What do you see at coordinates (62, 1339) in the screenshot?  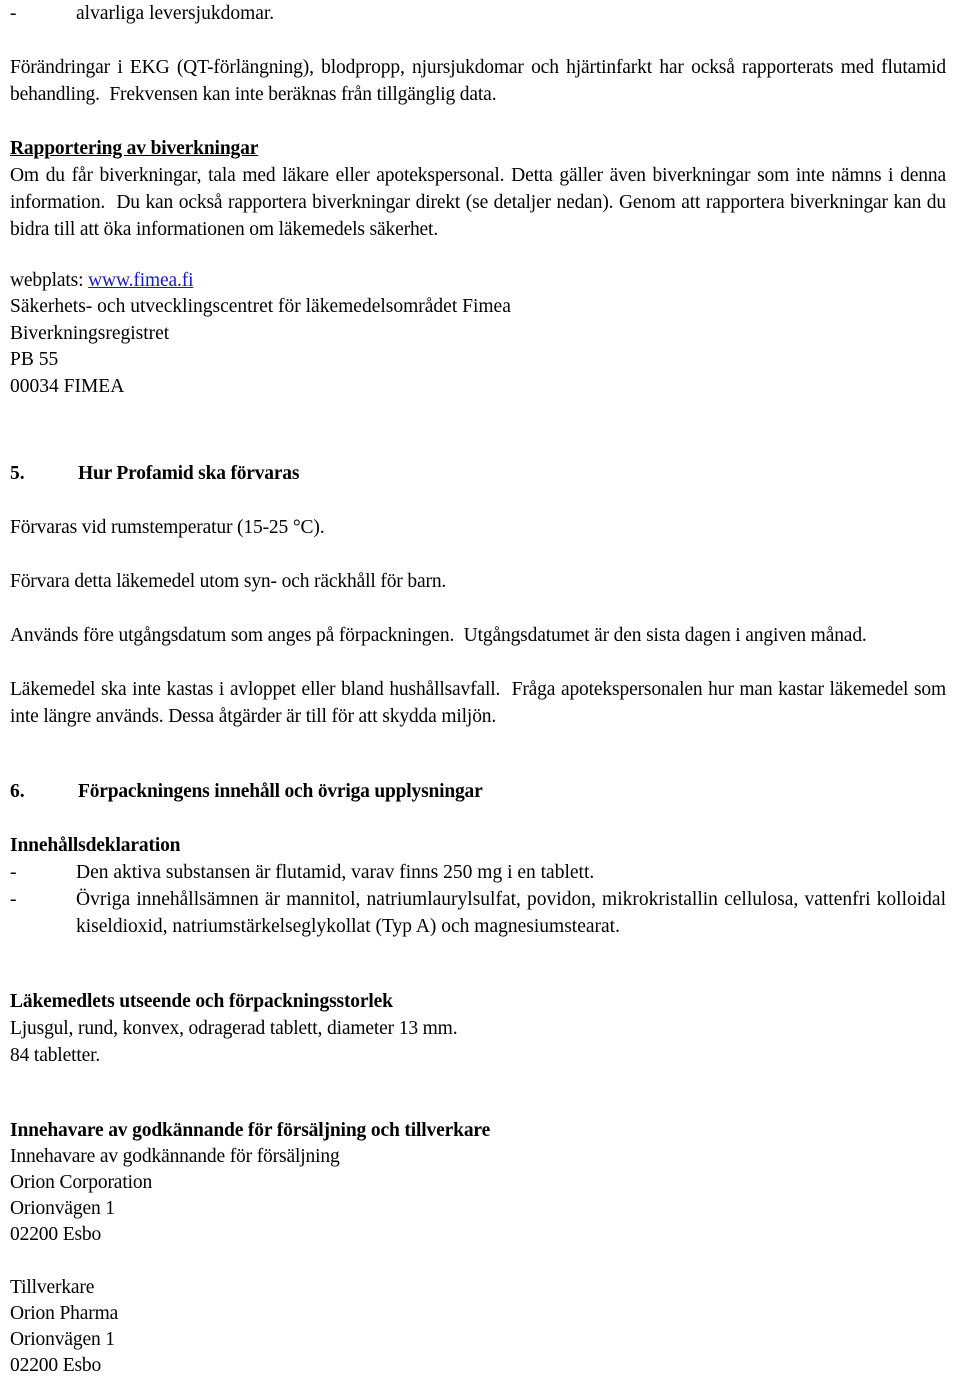 I see `manufacturer-line-2: Orionvägen 1` at bounding box center [62, 1339].